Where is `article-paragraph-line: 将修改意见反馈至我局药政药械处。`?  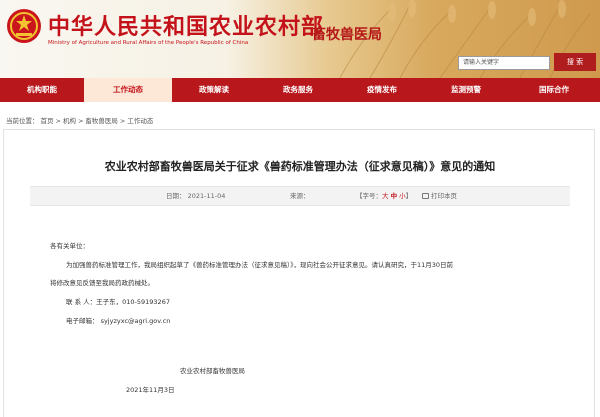 article-paragraph-line: 将修改意见反馈至我局药政药械处。 is located at coordinates (102, 283).